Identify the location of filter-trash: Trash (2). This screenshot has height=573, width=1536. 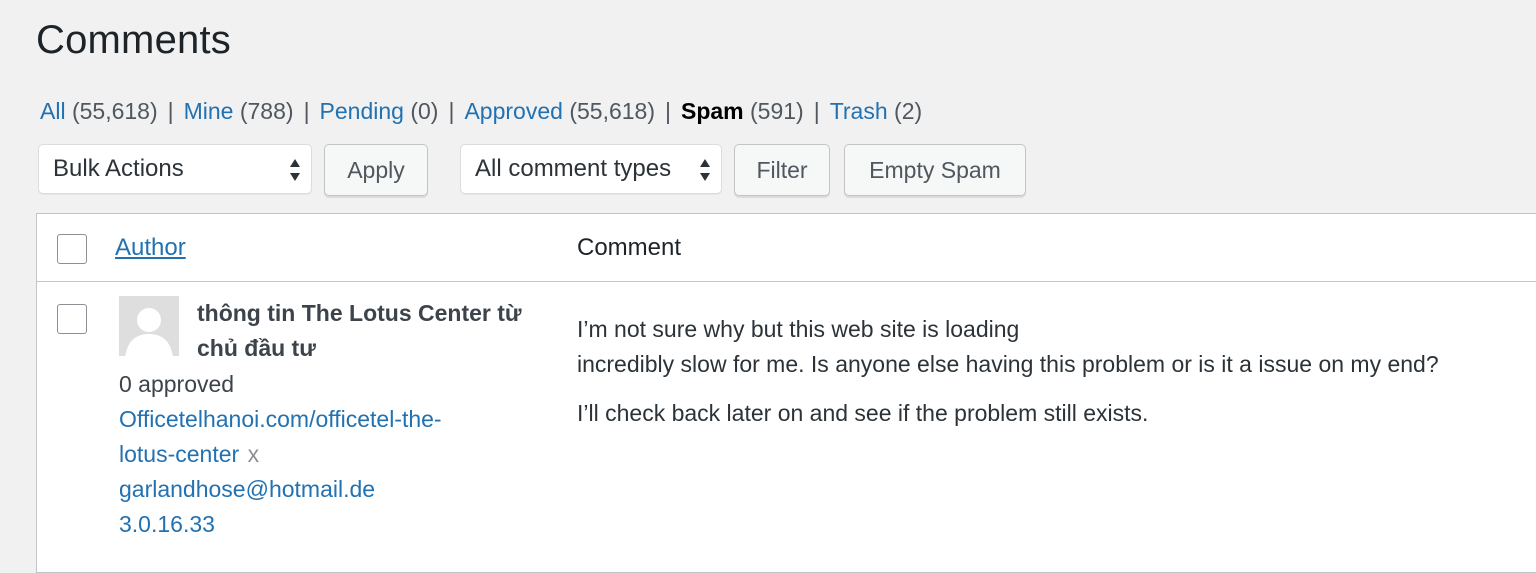
(876, 111).